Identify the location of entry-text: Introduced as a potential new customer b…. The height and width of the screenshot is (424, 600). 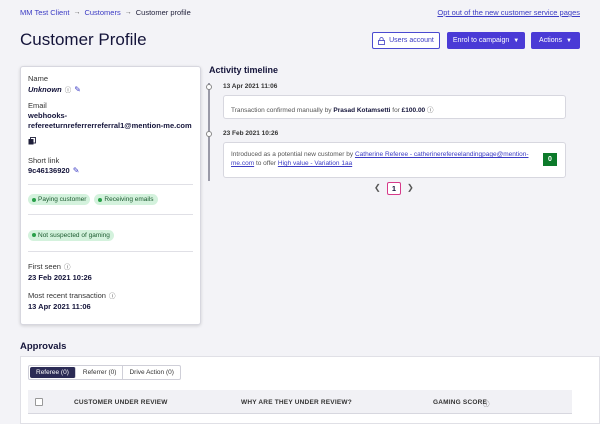
(292, 154).